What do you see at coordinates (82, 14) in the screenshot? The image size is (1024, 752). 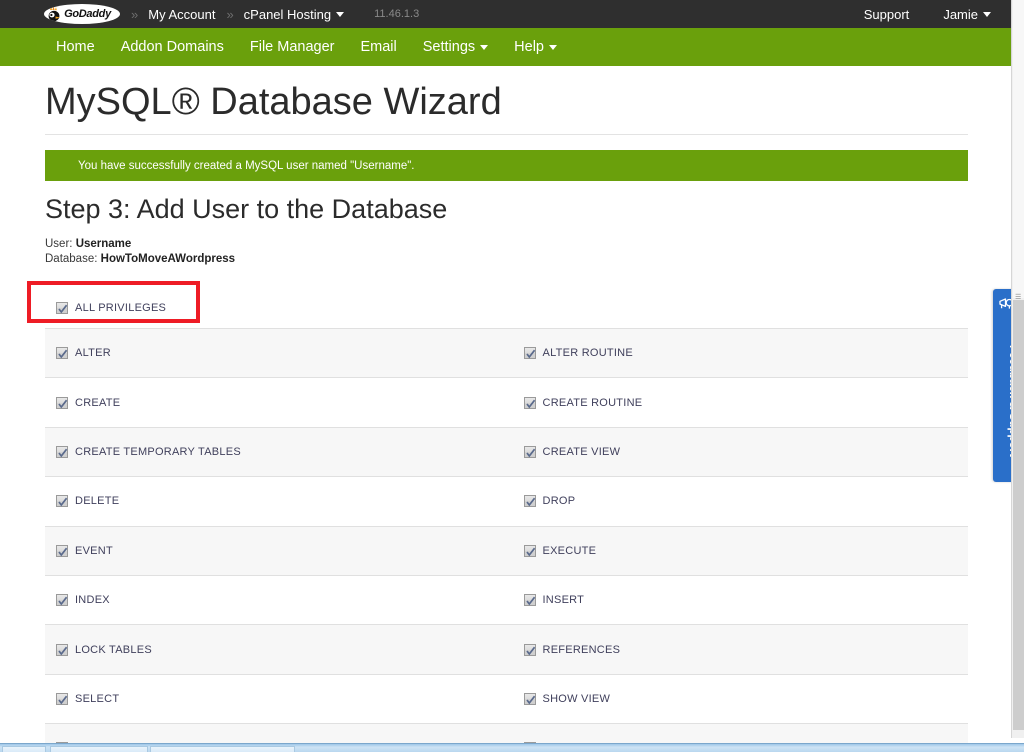 I see `godaddy-logo: GoDaddy` at bounding box center [82, 14].